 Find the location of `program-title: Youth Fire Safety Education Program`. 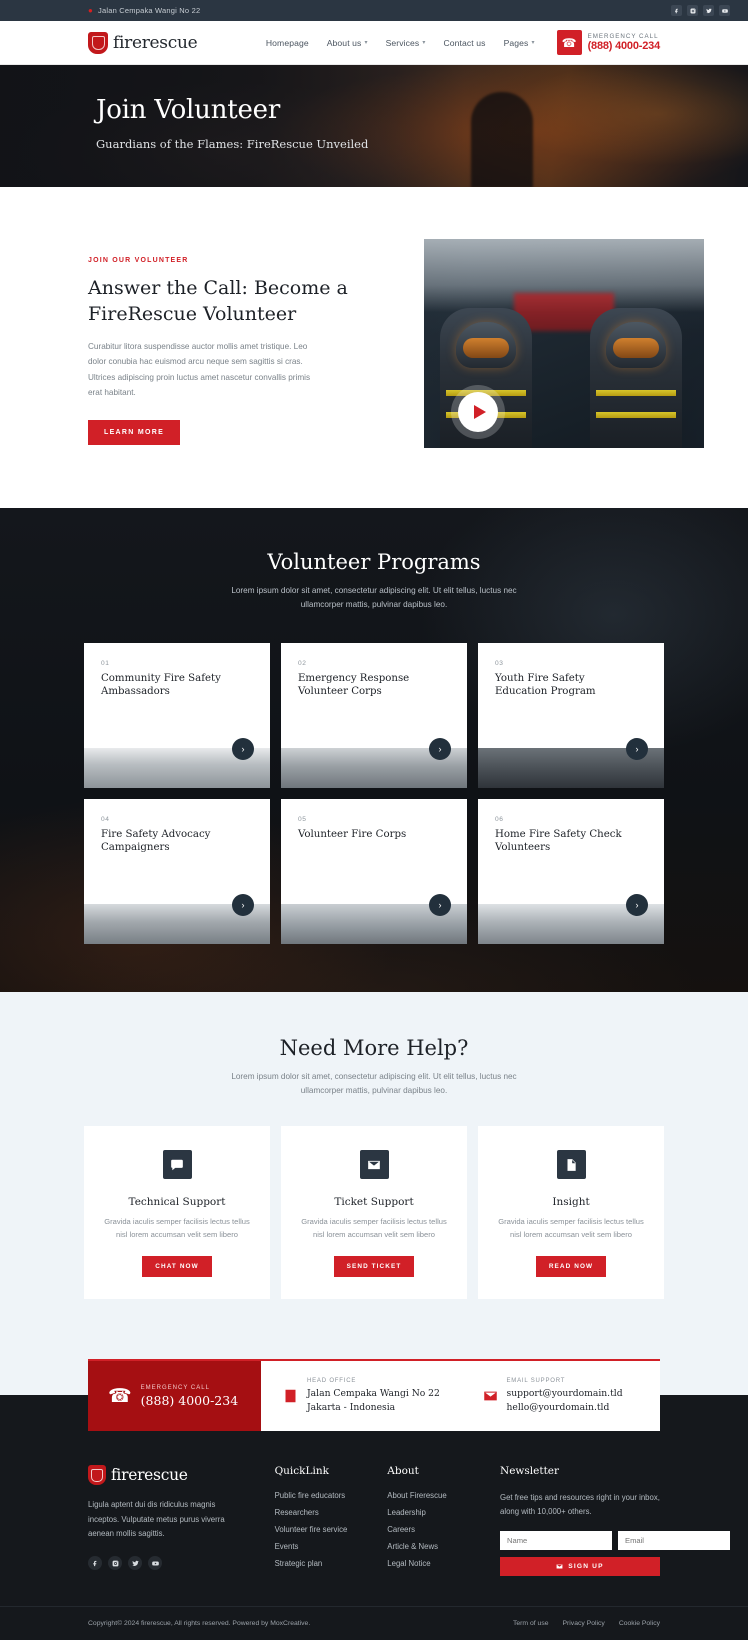

program-title: Youth Fire Safety Education Program is located at coordinates (545, 685).